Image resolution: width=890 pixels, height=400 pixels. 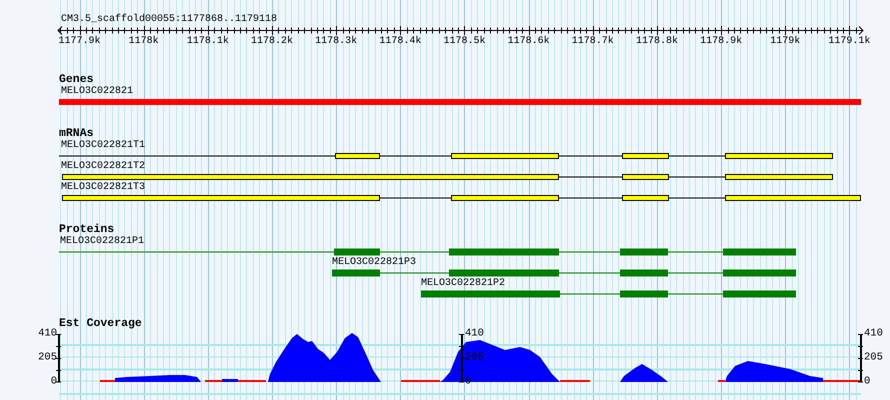 I want to click on track-title: Est Coverage, so click(x=100, y=323).